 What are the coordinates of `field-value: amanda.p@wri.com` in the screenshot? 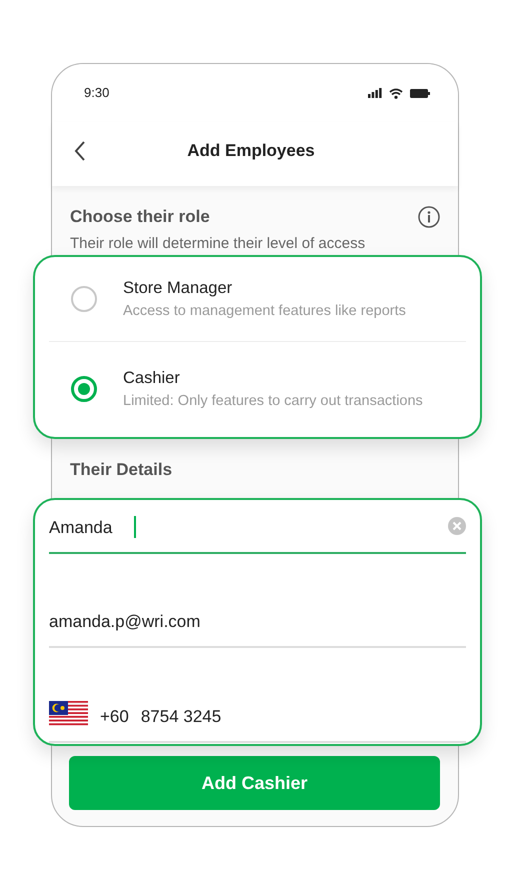 It's located at (125, 622).